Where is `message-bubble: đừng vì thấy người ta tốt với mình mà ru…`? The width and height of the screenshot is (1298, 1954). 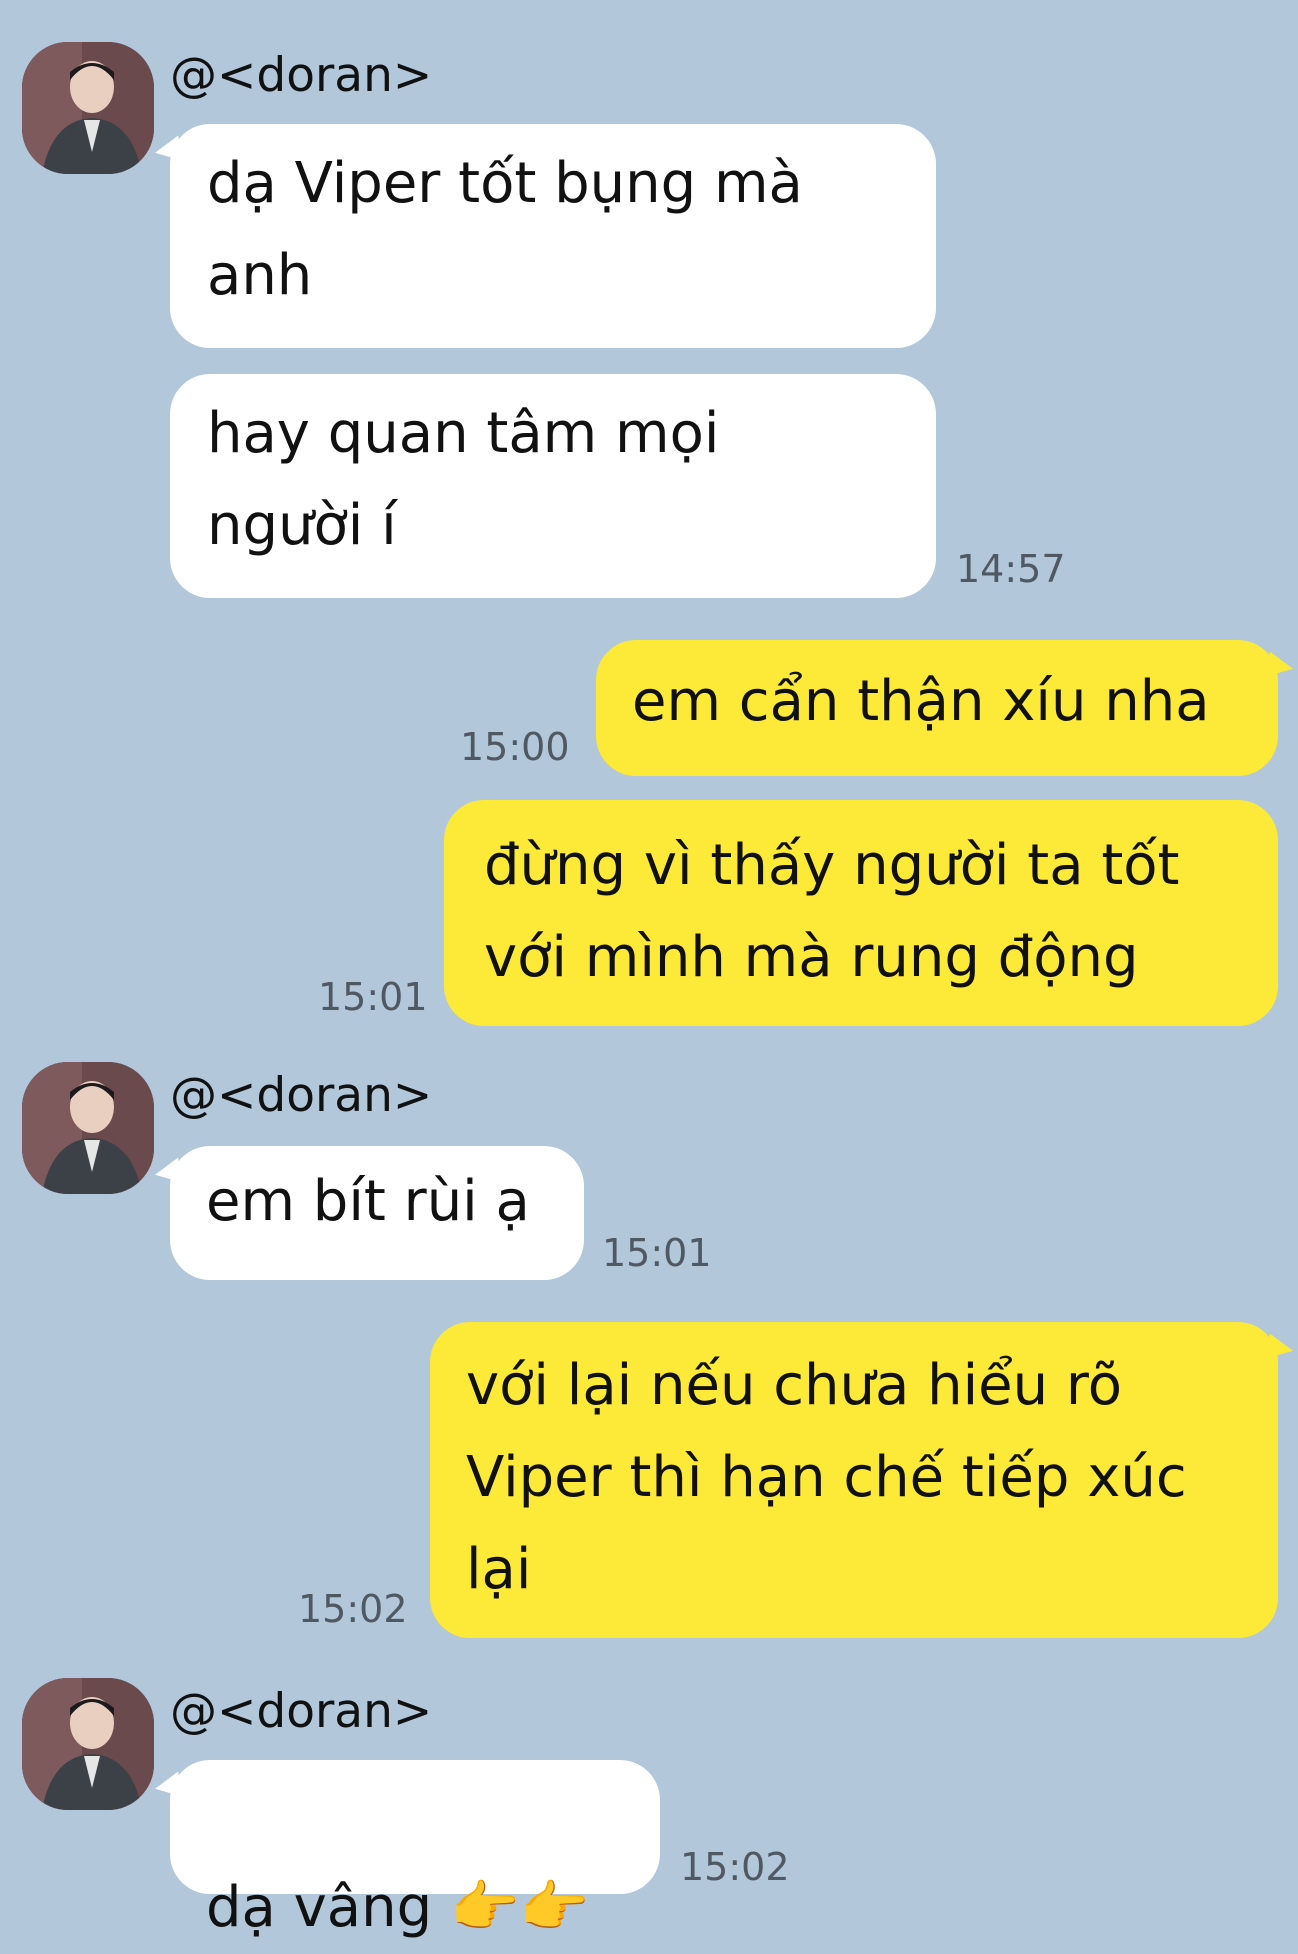
message-bubble: đừng vì thấy người ta tốt với mình mà ru… is located at coordinates (861, 913).